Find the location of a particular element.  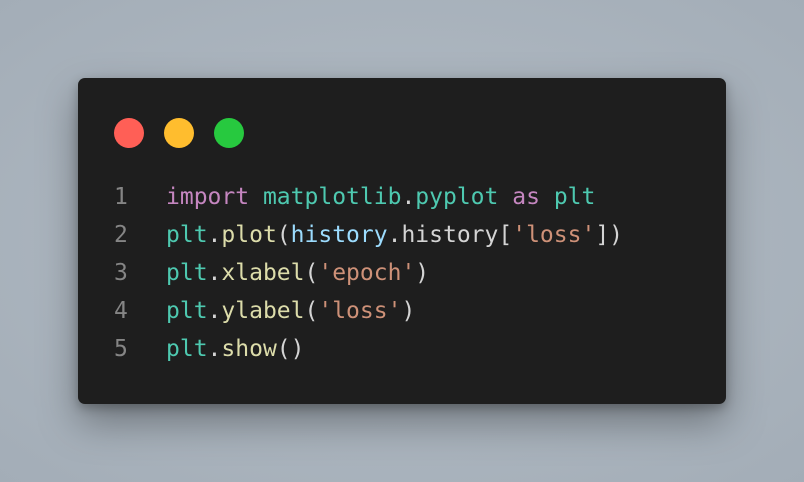

code-token: pyplot is located at coordinates (457, 197).